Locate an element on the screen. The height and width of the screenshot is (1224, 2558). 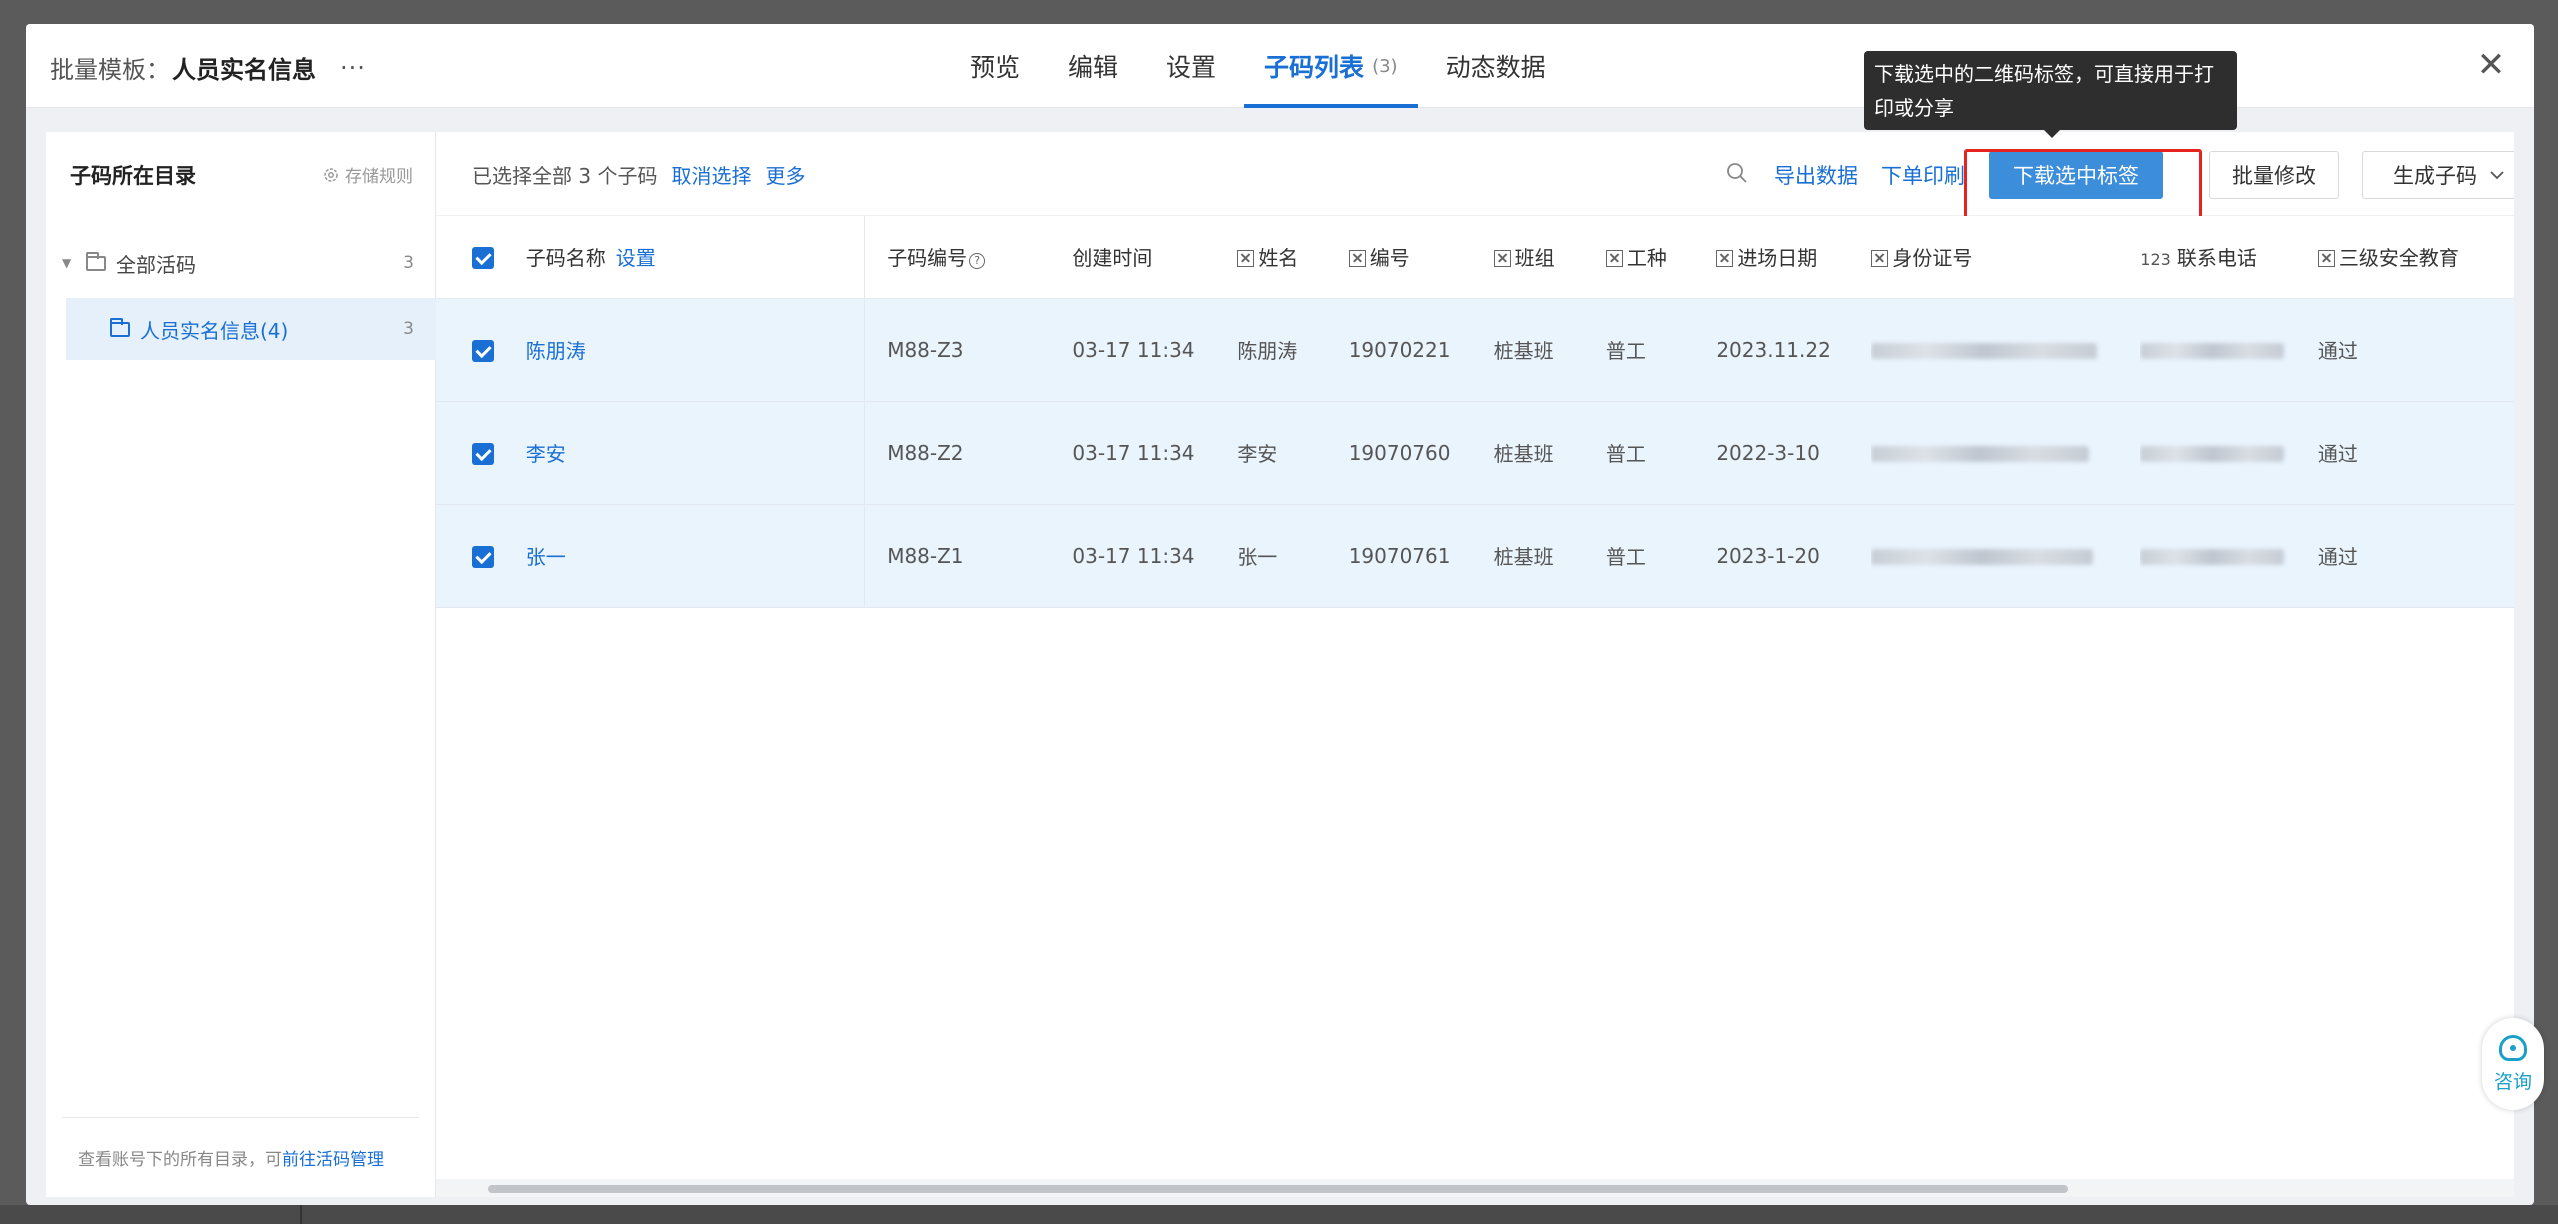
storage-rule-label: 存储规则 is located at coordinates (379, 177).